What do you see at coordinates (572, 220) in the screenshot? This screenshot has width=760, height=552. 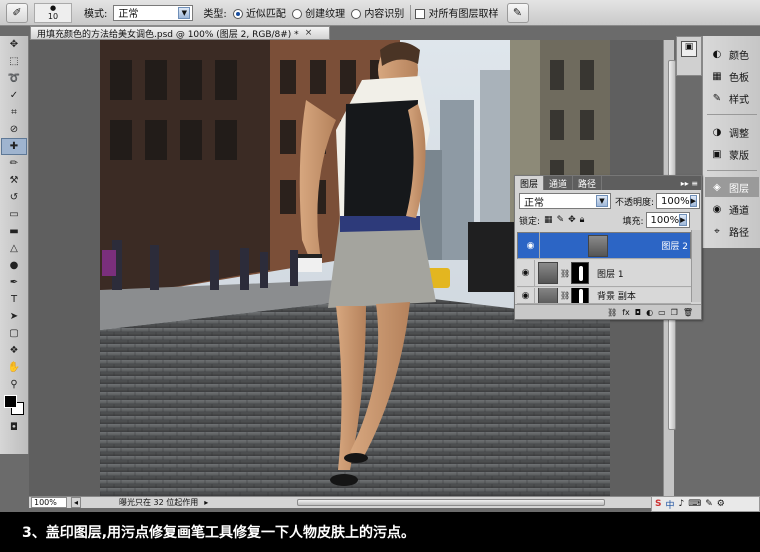 I see `lock-position-icon: ✥` at bounding box center [572, 220].